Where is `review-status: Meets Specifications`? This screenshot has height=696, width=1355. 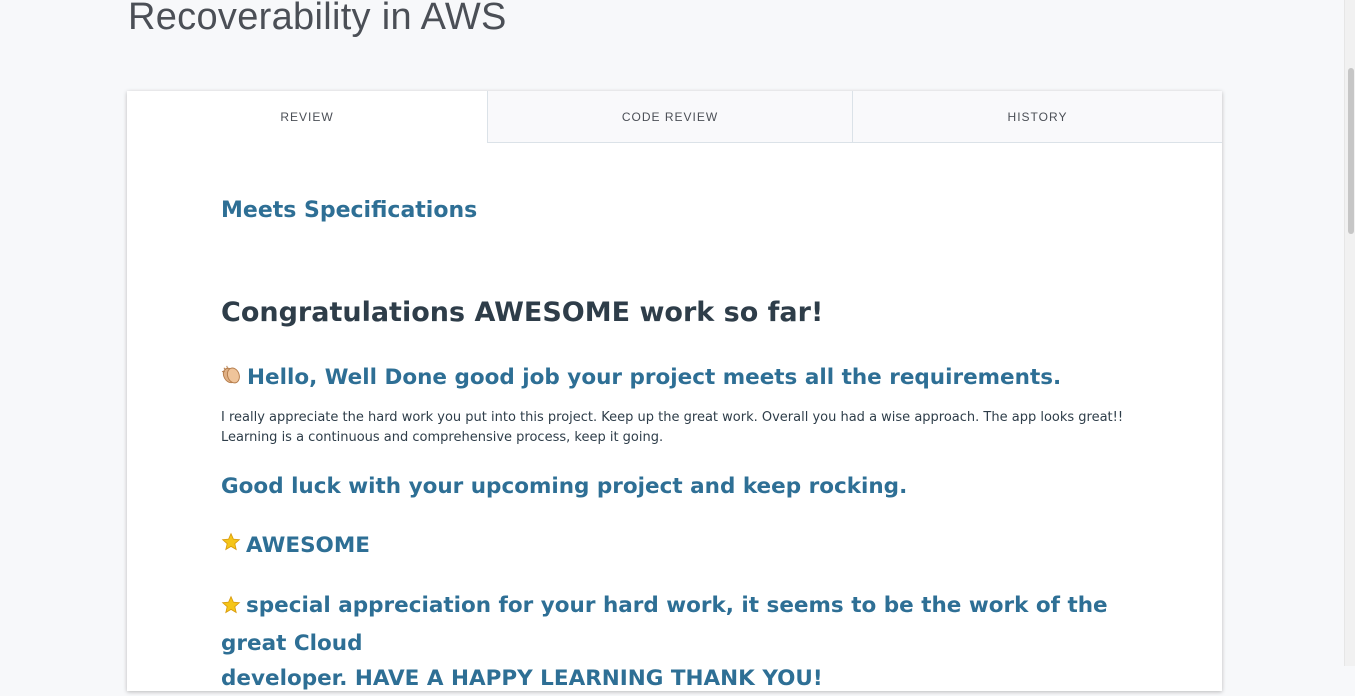 review-status: Meets Specifications is located at coordinates (349, 210).